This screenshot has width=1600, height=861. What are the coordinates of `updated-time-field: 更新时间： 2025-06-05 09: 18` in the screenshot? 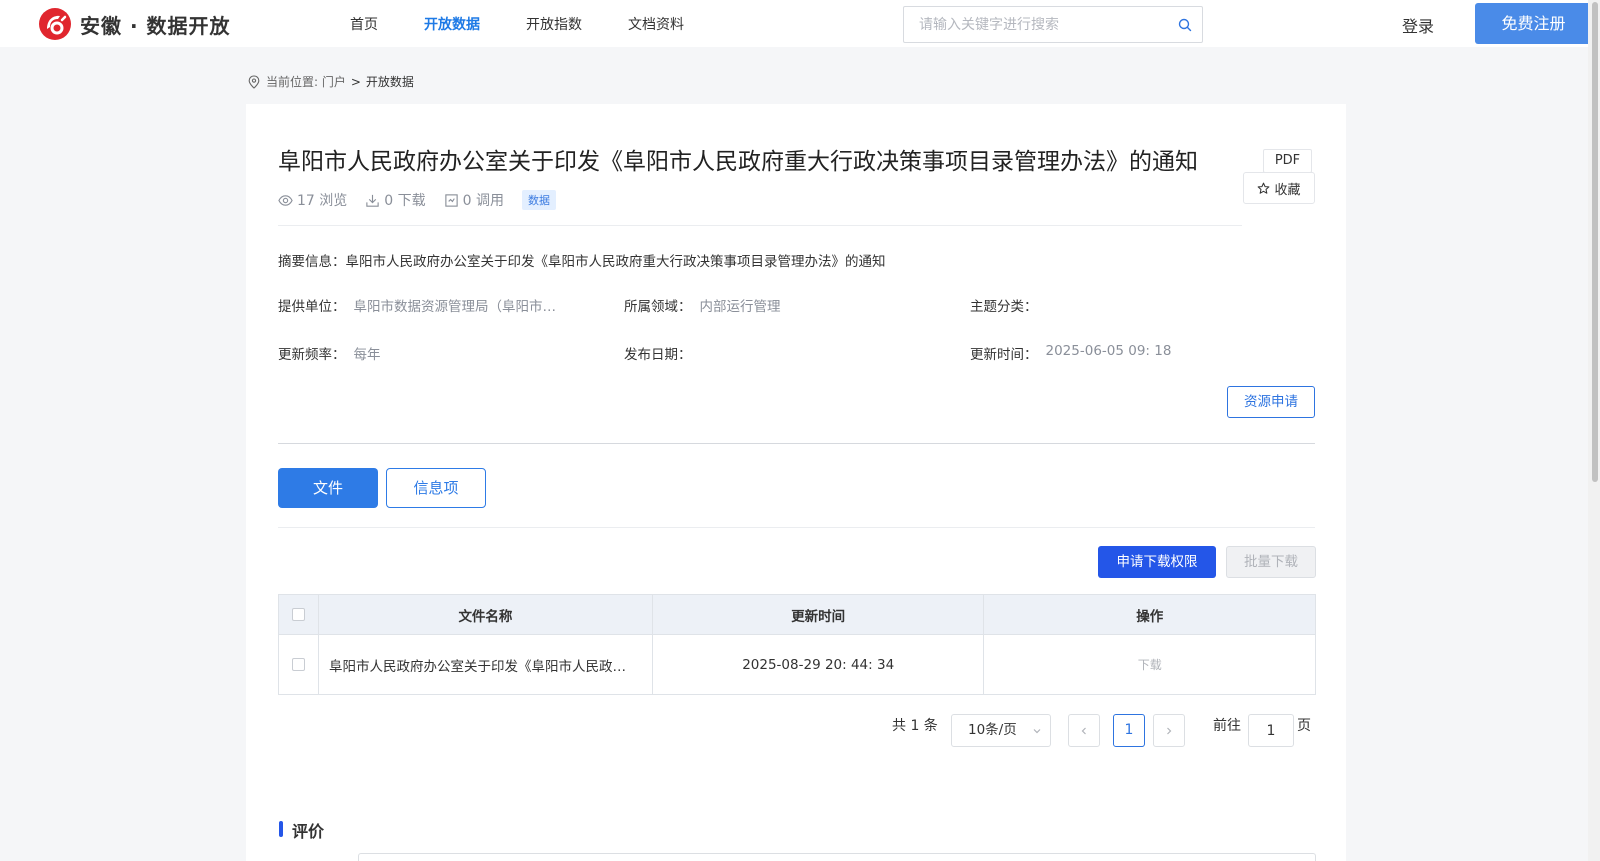 It's located at (1070, 353).